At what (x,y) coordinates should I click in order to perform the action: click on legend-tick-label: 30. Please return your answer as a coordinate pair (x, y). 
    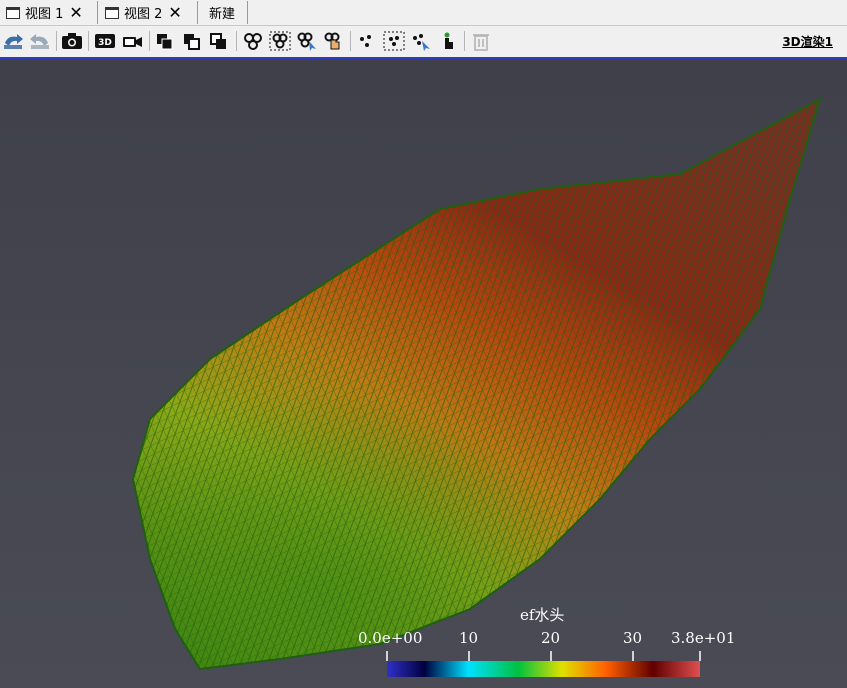
    Looking at the image, I should click on (633, 638).